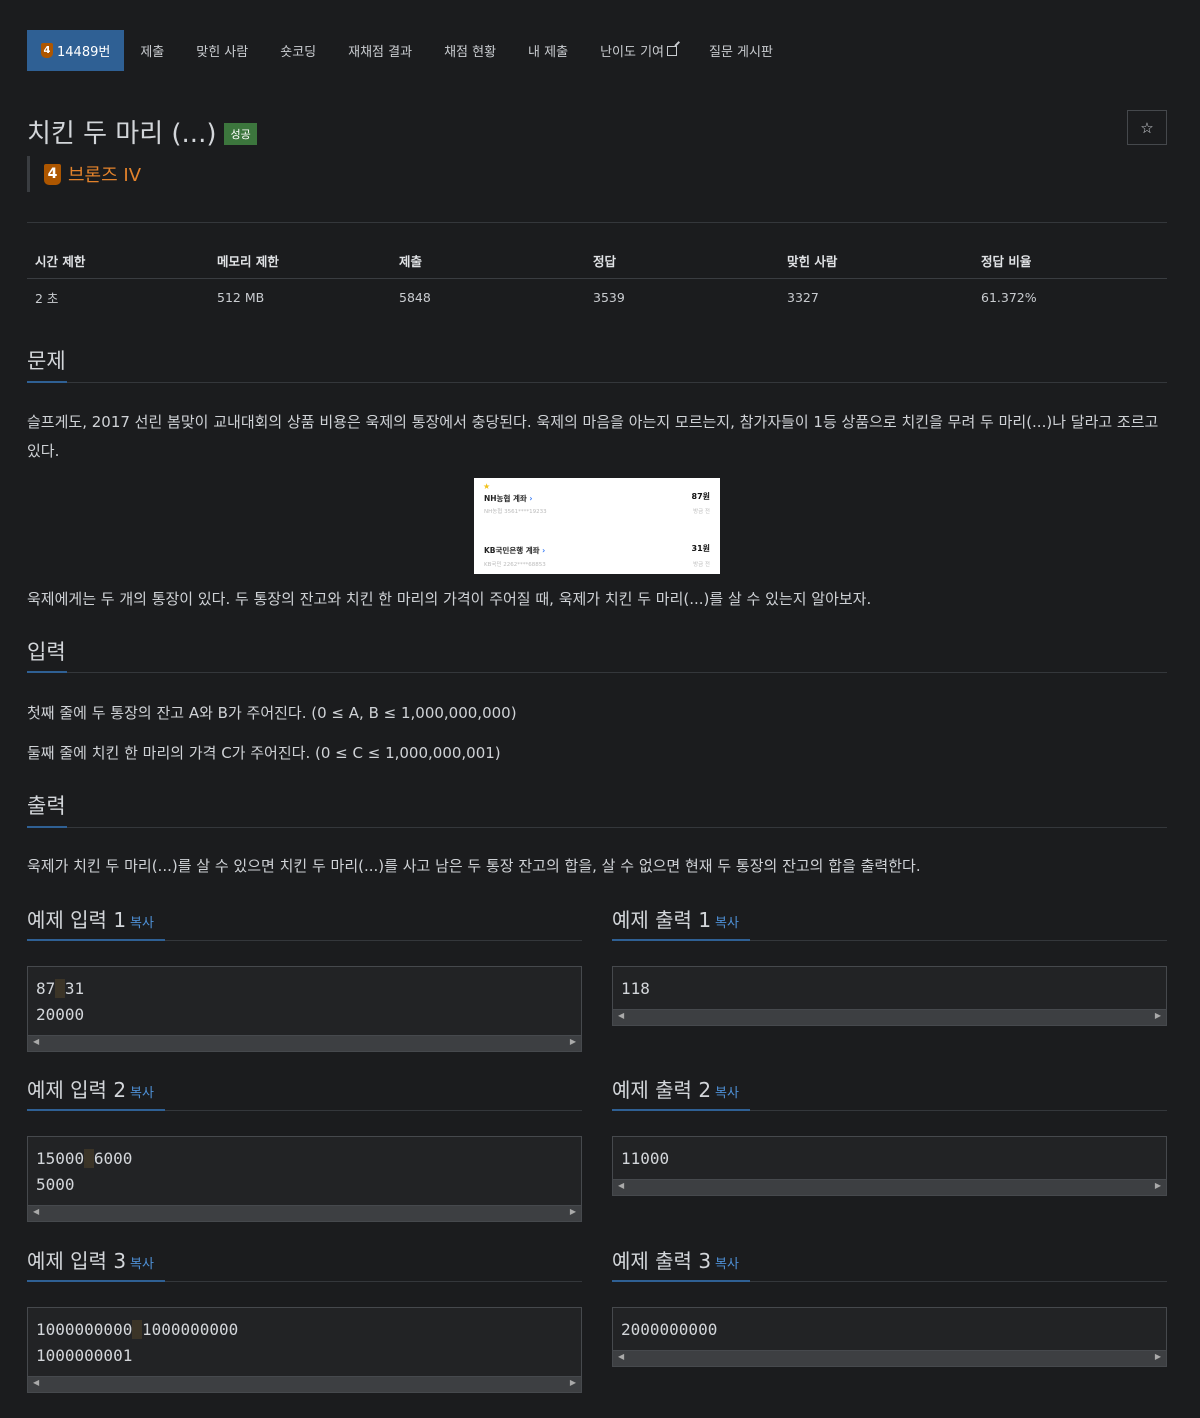 The image size is (1200, 1418). I want to click on problem-title: 치킨 두 마리 (...), so click(122, 134).